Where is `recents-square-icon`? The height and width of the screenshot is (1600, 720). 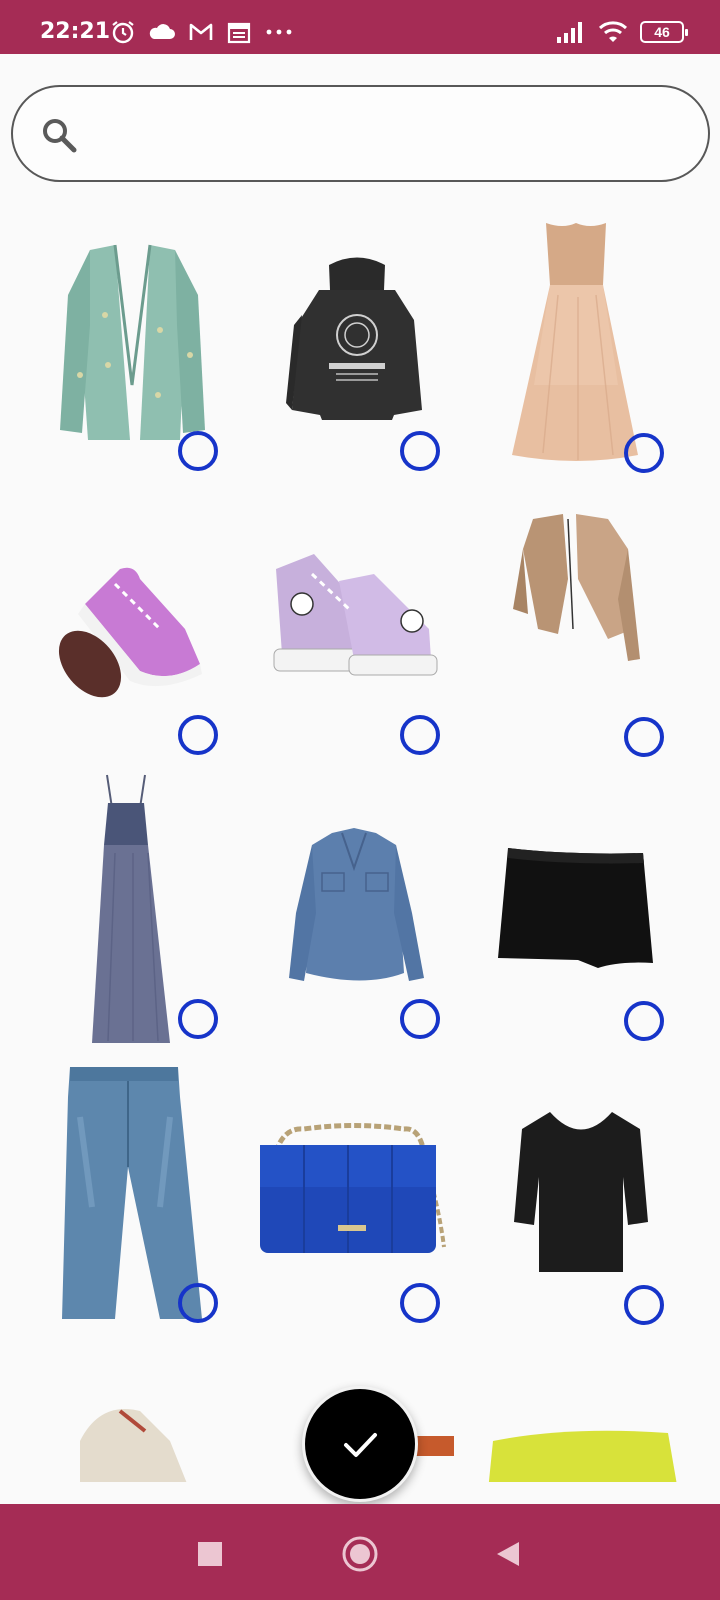
recents-square-icon is located at coordinates (210, 1554).